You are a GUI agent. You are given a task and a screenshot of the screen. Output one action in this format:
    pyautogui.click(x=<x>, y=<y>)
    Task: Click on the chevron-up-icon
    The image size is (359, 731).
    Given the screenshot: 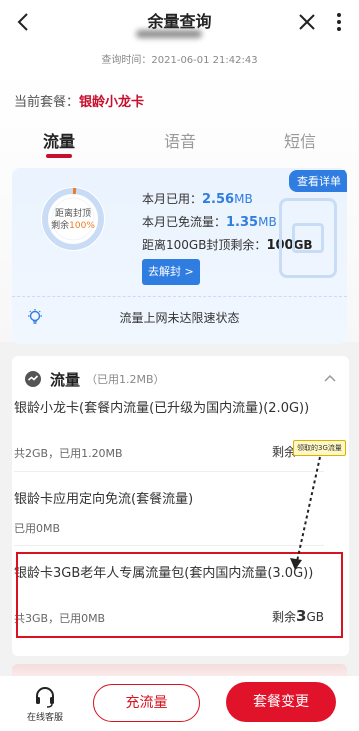 What is the action you would take?
    pyautogui.click(x=330, y=379)
    